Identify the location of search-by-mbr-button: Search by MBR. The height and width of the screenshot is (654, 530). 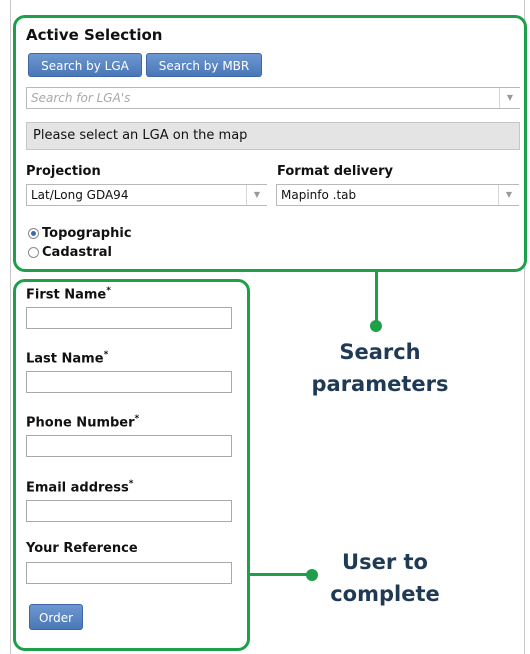
(204, 65).